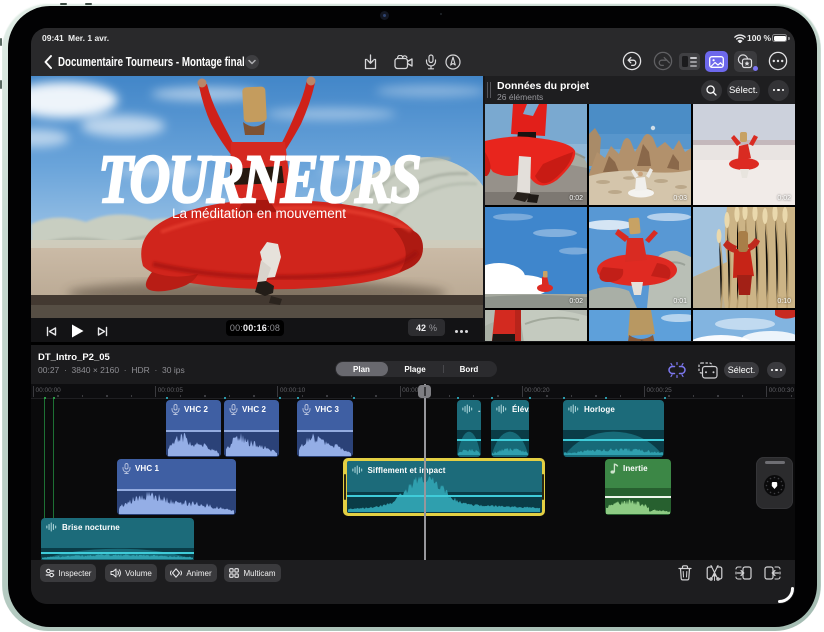  Describe the element at coordinates (259, 213) in the screenshot. I see `svg-text: La méditation en mouvement` at that location.